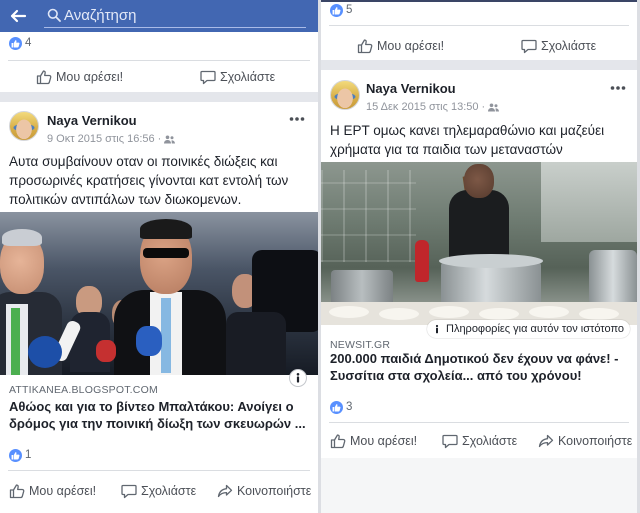 Image resolution: width=640 pixels, height=513 pixels. Describe the element at coordinates (491, 261) in the screenshot. I see `photo-pot-rim` at that location.